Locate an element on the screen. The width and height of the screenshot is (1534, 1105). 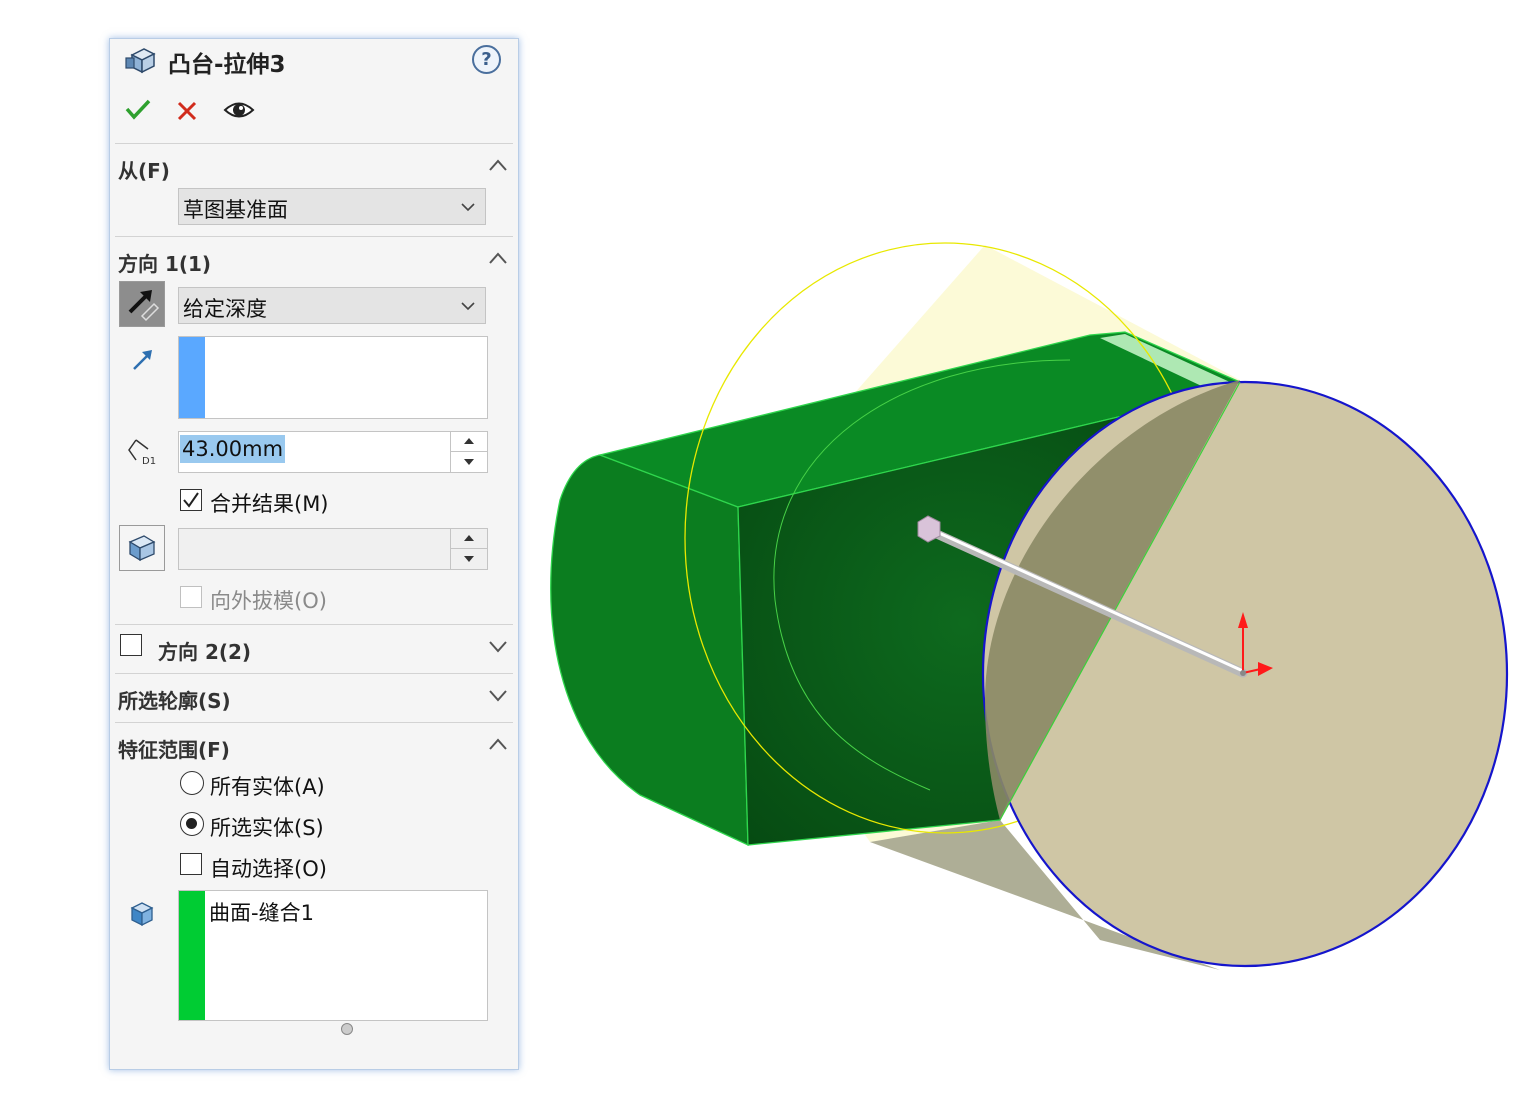
draft-angle-input is located at coordinates (333, 549).